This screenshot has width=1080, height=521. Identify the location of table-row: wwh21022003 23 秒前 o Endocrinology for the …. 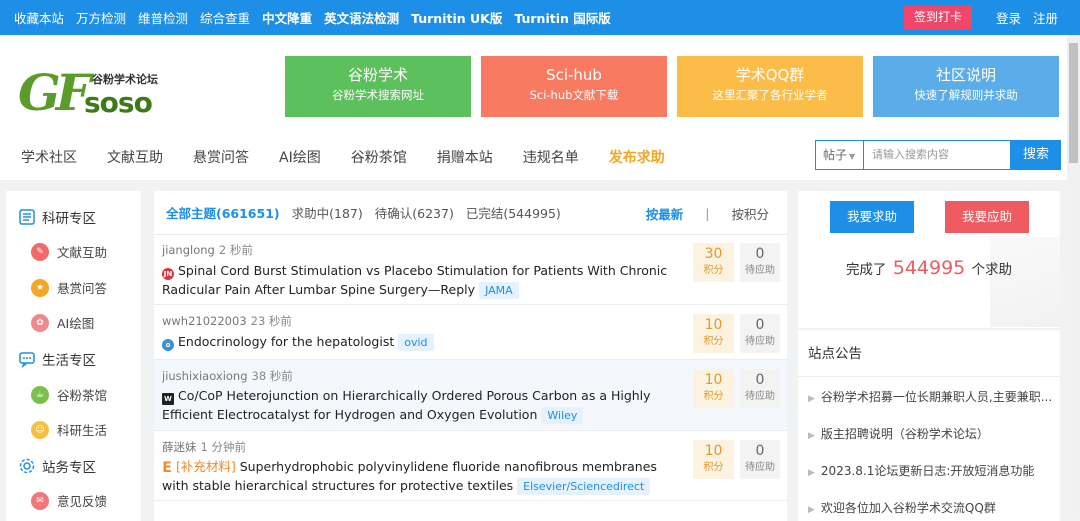
(470, 332).